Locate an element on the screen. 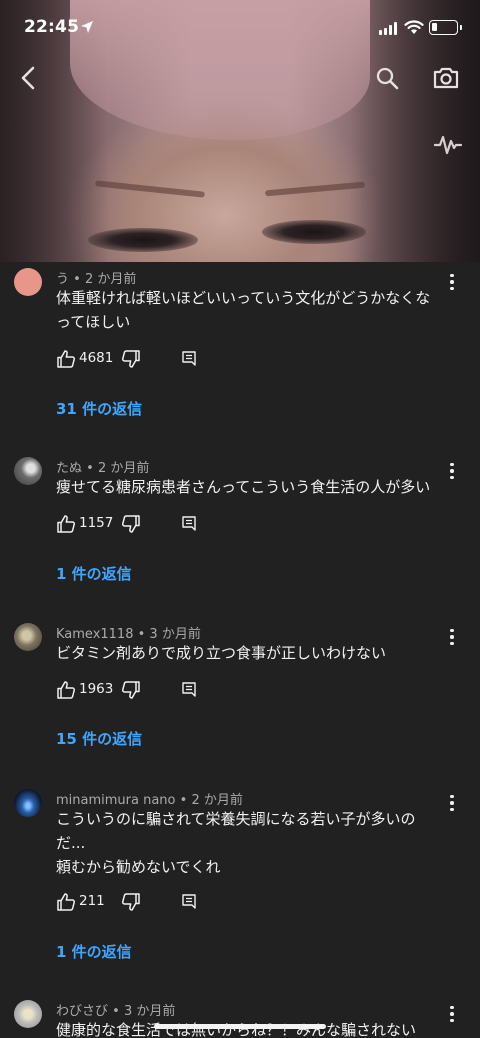 This screenshot has width=480, height=1038. comment-meta: わびさび • 3 か月前 is located at coordinates (116, 1011).